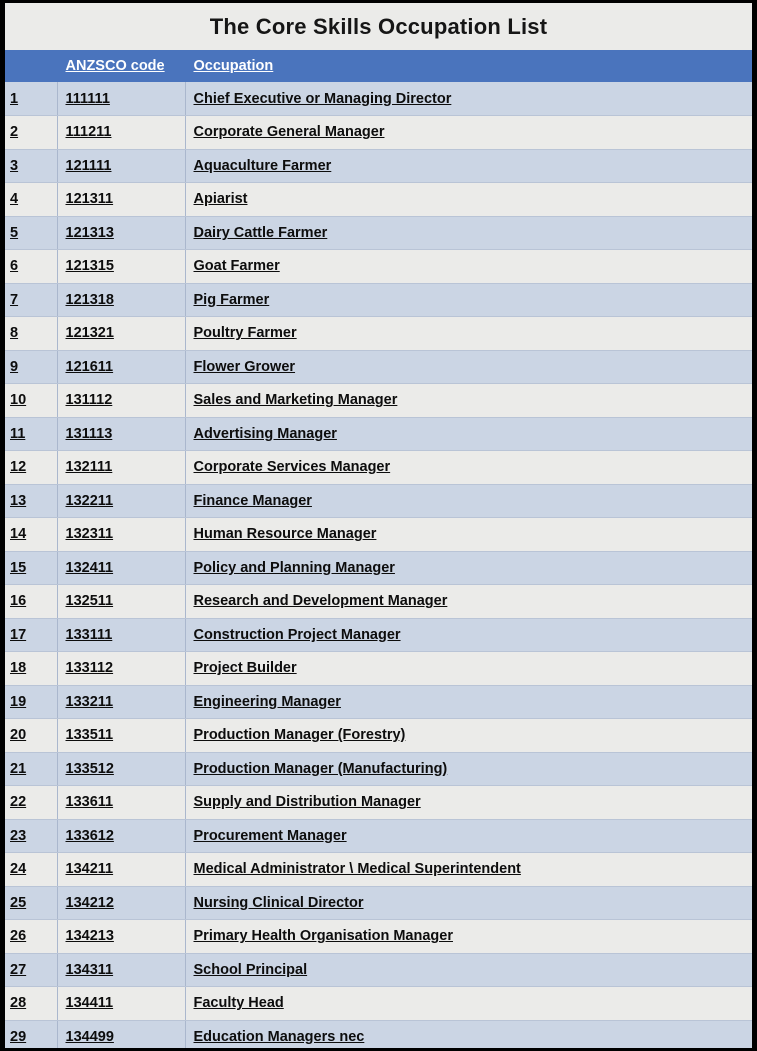  Describe the element at coordinates (121, 266) in the screenshot. I see `anzsco-code-cell: 121315` at that location.